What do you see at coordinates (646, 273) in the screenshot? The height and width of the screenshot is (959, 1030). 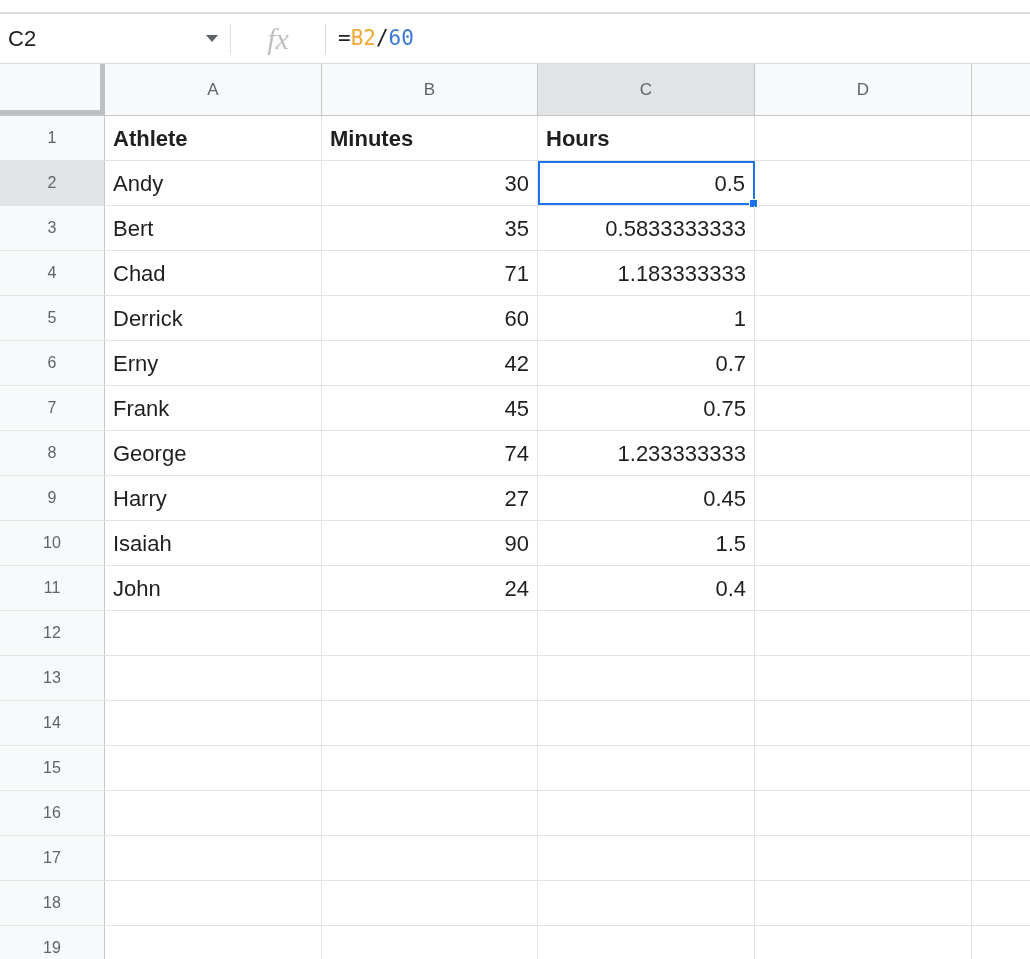 I see `table-cell: 1.183333333` at bounding box center [646, 273].